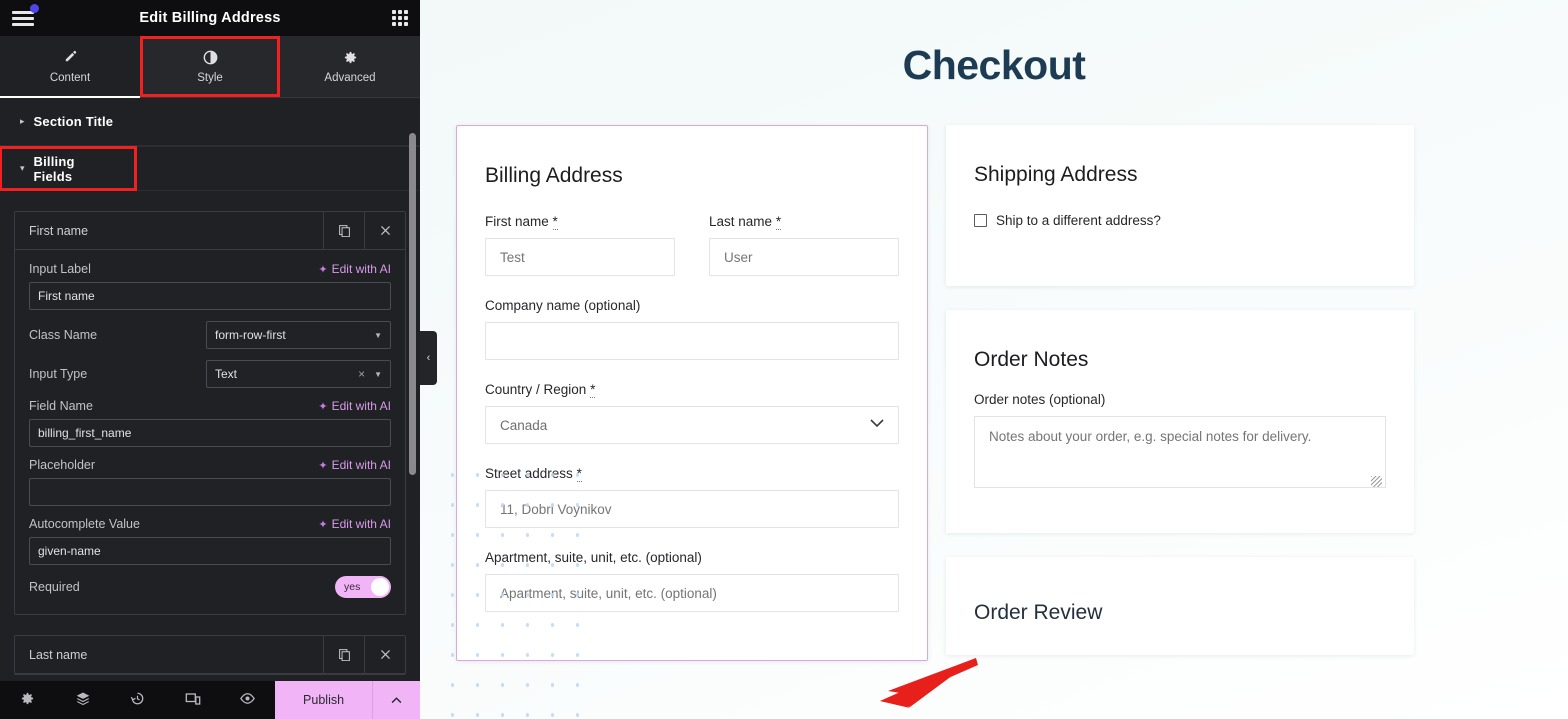 The height and width of the screenshot is (719, 1568). I want to click on toggle-knob, so click(380, 587).